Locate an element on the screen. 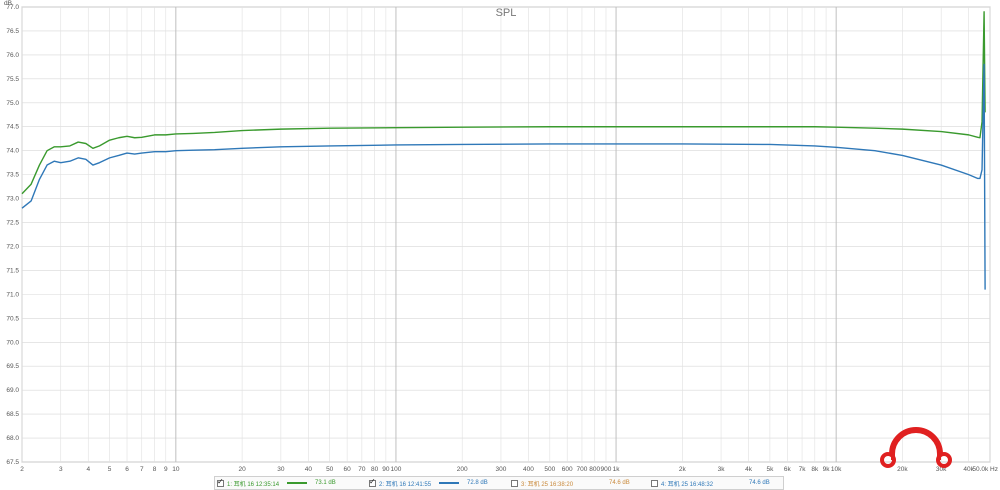 This screenshot has width=1000, height=490. x-tick-label: 7 is located at coordinates (142, 469).